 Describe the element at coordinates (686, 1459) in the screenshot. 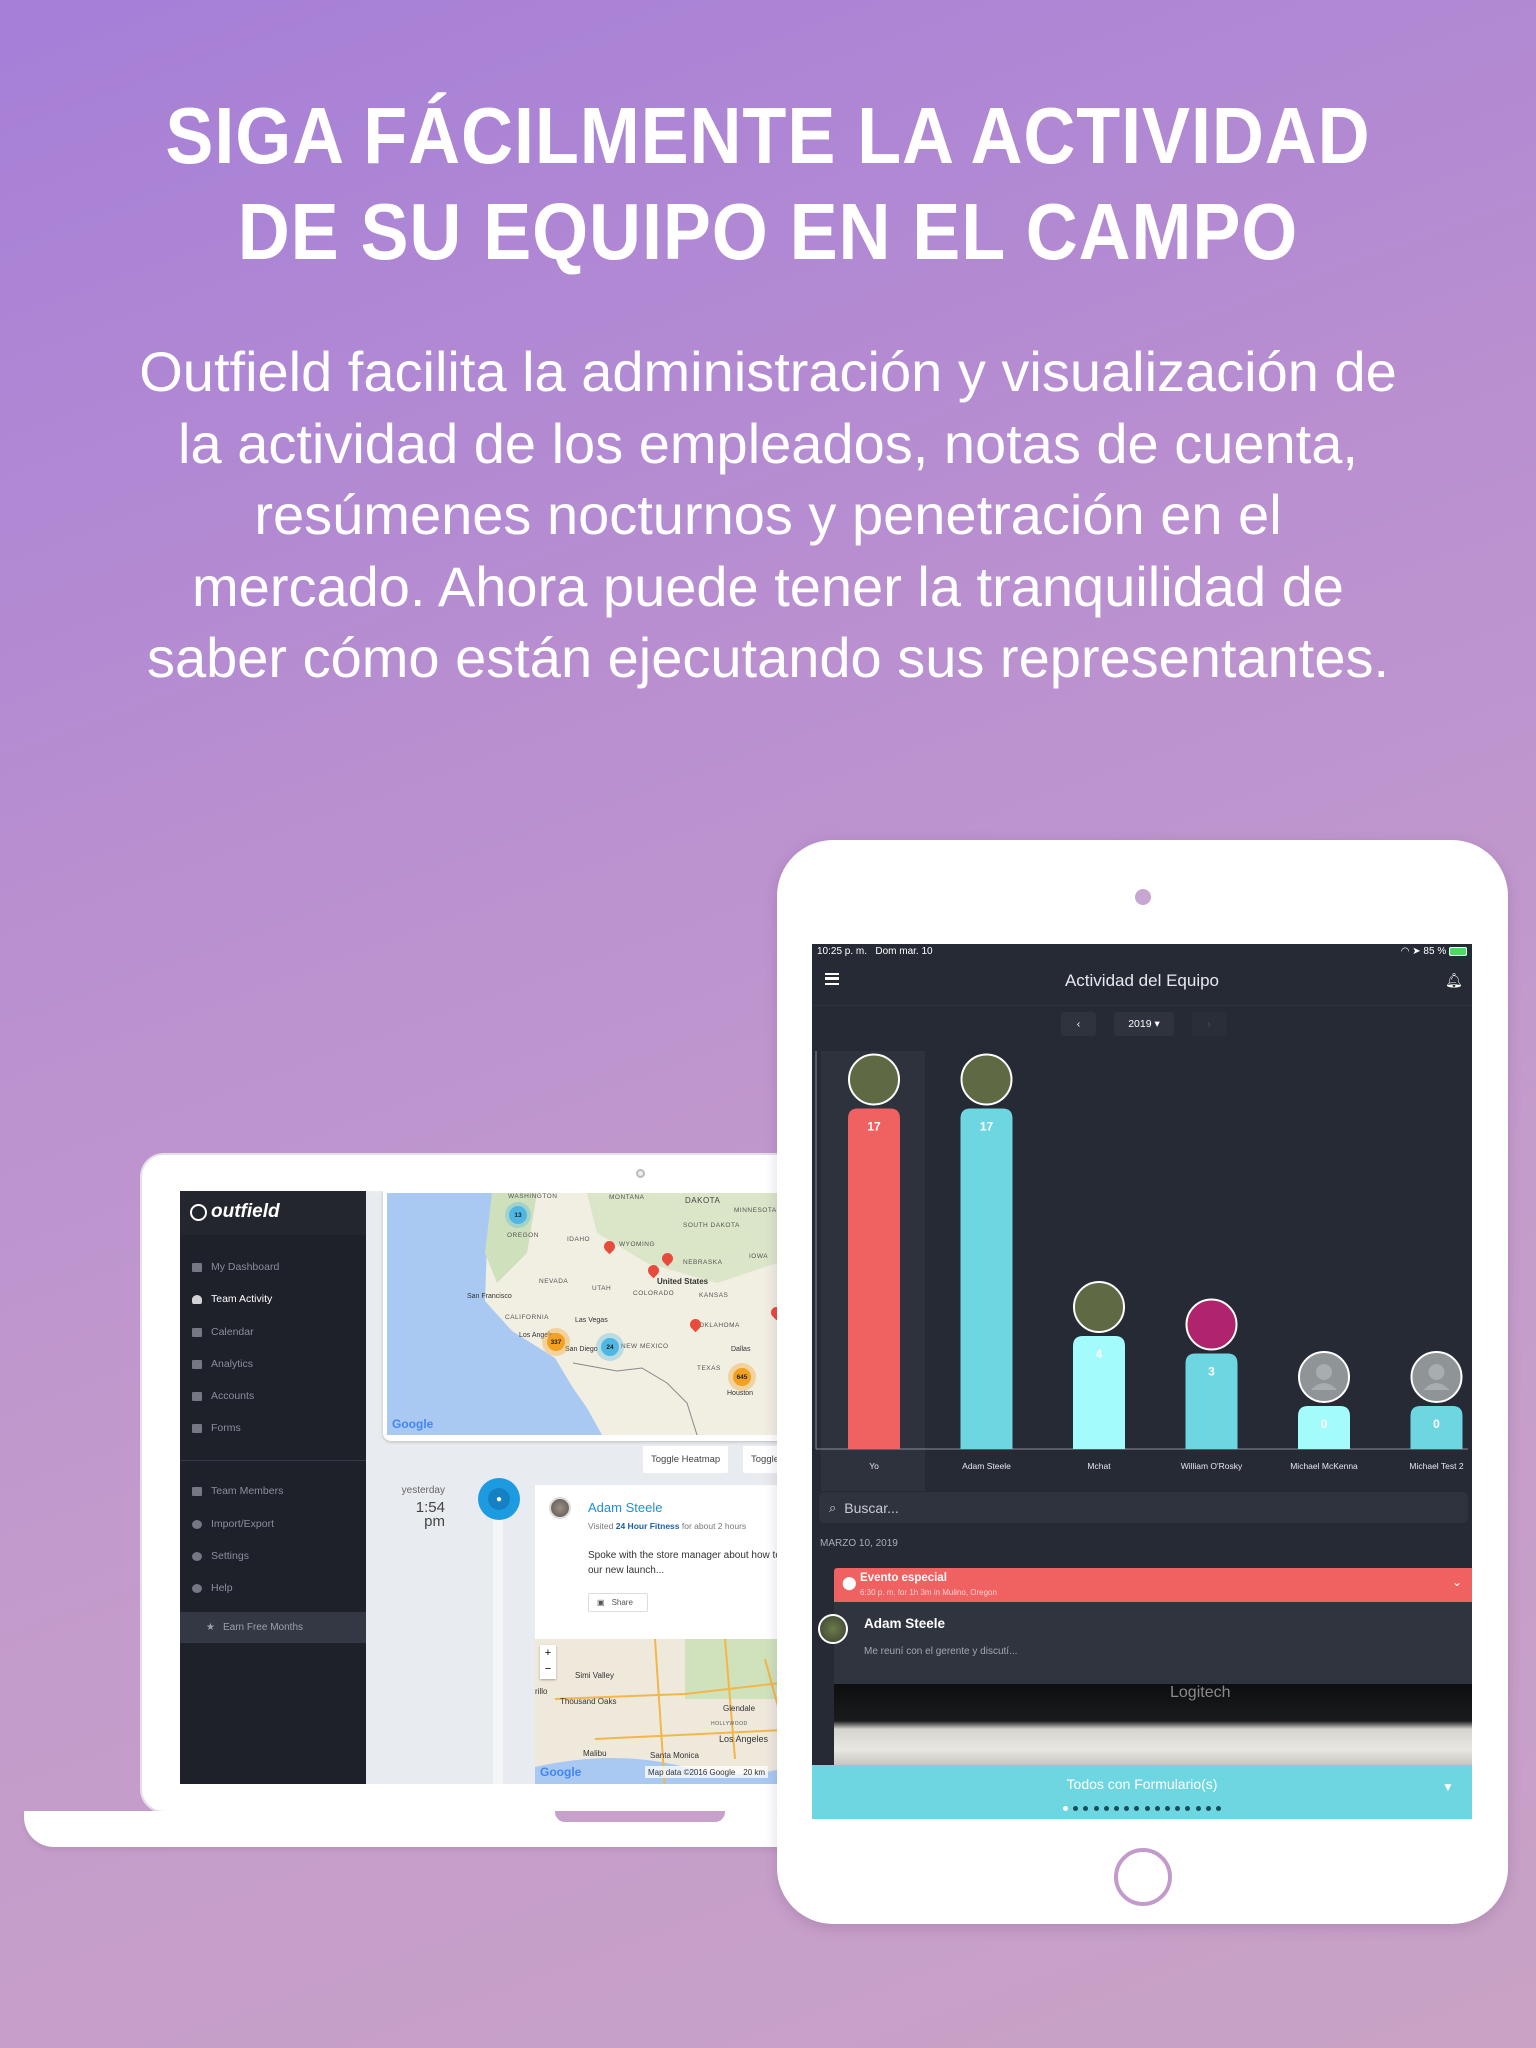

I see `toggle-heatmap-button: Toggle Heatmap` at that location.